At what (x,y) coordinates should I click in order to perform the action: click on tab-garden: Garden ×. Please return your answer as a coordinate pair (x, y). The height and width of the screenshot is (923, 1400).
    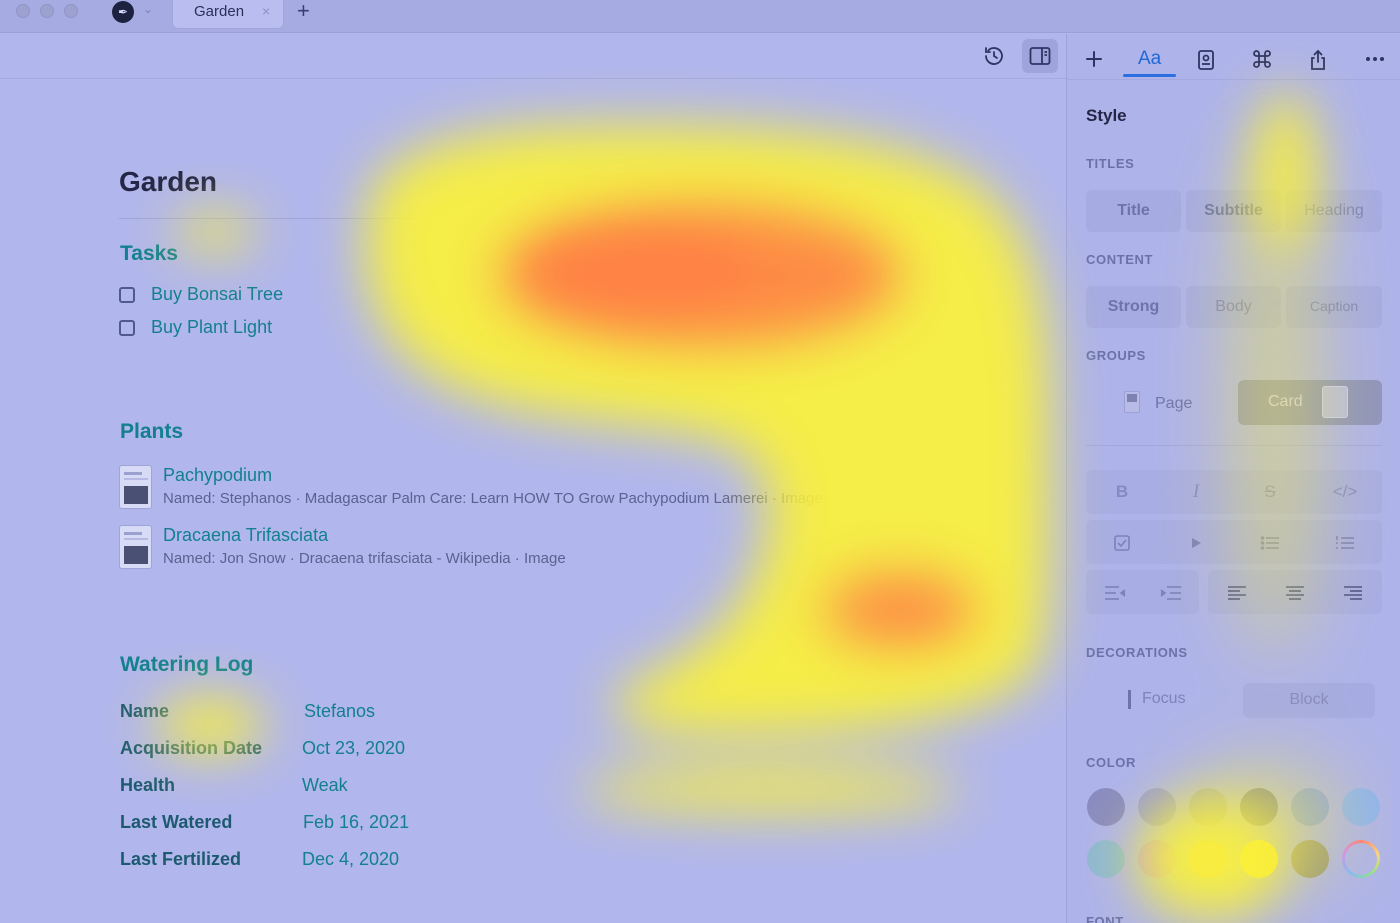
    Looking at the image, I should click on (228, 14).